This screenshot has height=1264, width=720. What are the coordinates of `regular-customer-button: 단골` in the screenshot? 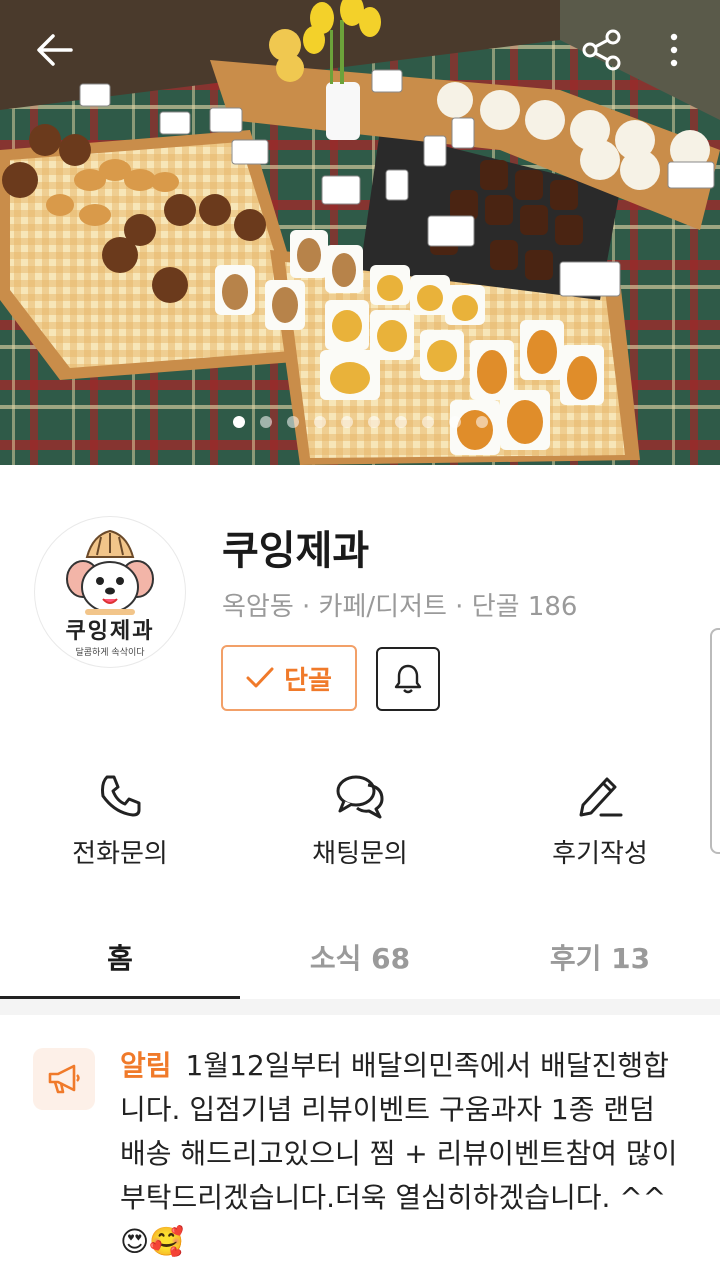 It's located at (289, 678).